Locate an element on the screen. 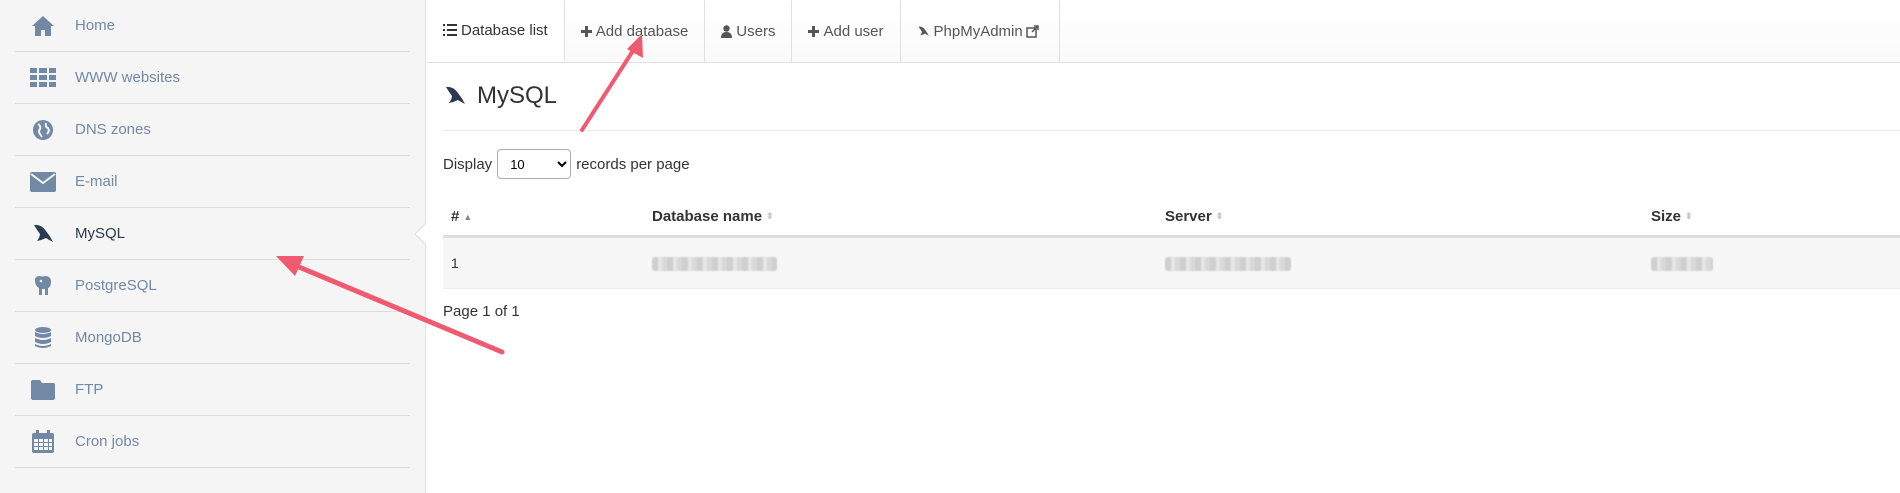  sidebar-item-dns-zones: DNS zones is located at coordinates (212, 130).